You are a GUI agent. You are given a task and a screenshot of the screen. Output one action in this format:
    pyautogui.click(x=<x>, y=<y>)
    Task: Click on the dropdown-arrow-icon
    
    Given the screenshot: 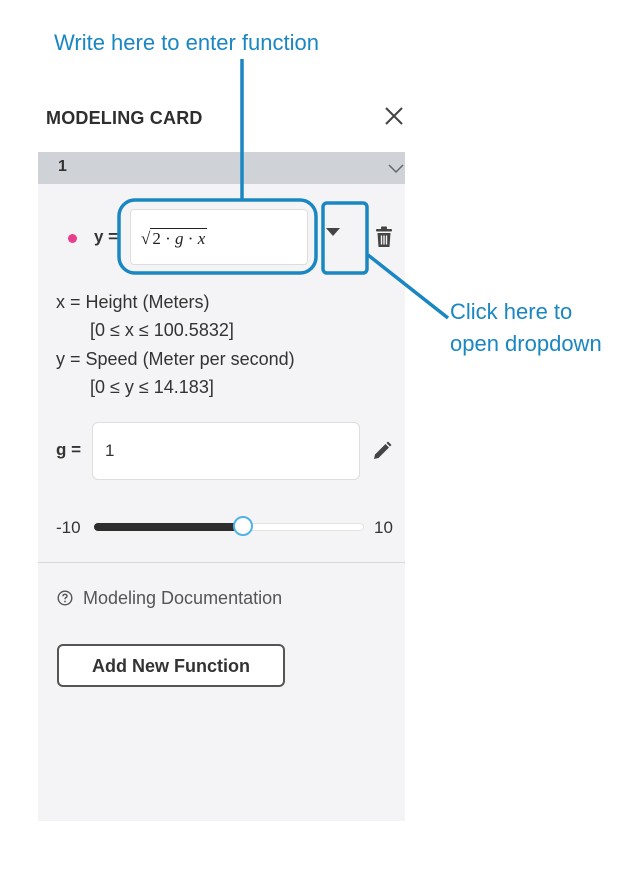 What is the action you would take?
    pyautogui.click(x=333, y=232)
    